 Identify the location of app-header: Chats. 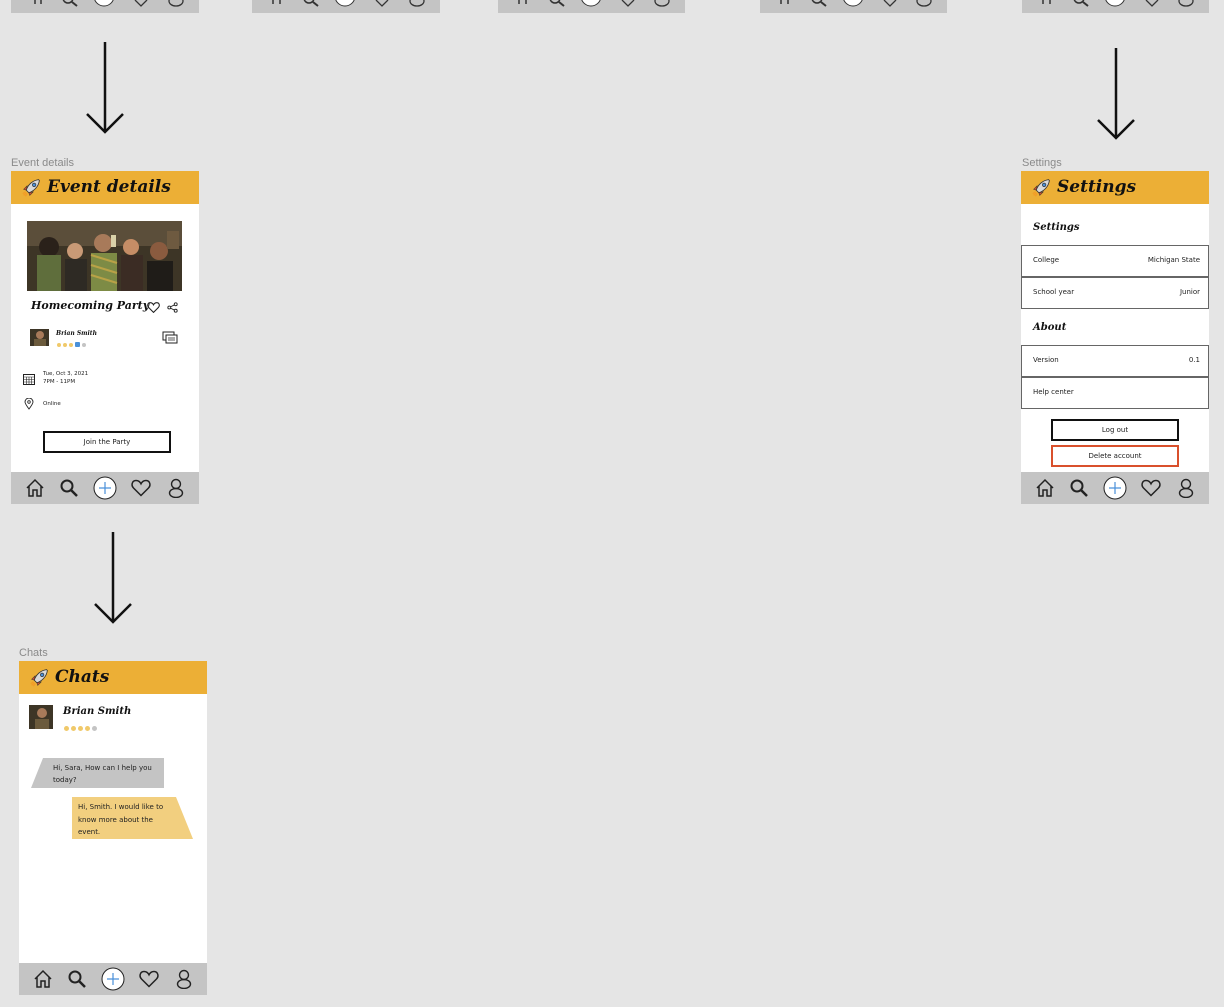
(113, 677).